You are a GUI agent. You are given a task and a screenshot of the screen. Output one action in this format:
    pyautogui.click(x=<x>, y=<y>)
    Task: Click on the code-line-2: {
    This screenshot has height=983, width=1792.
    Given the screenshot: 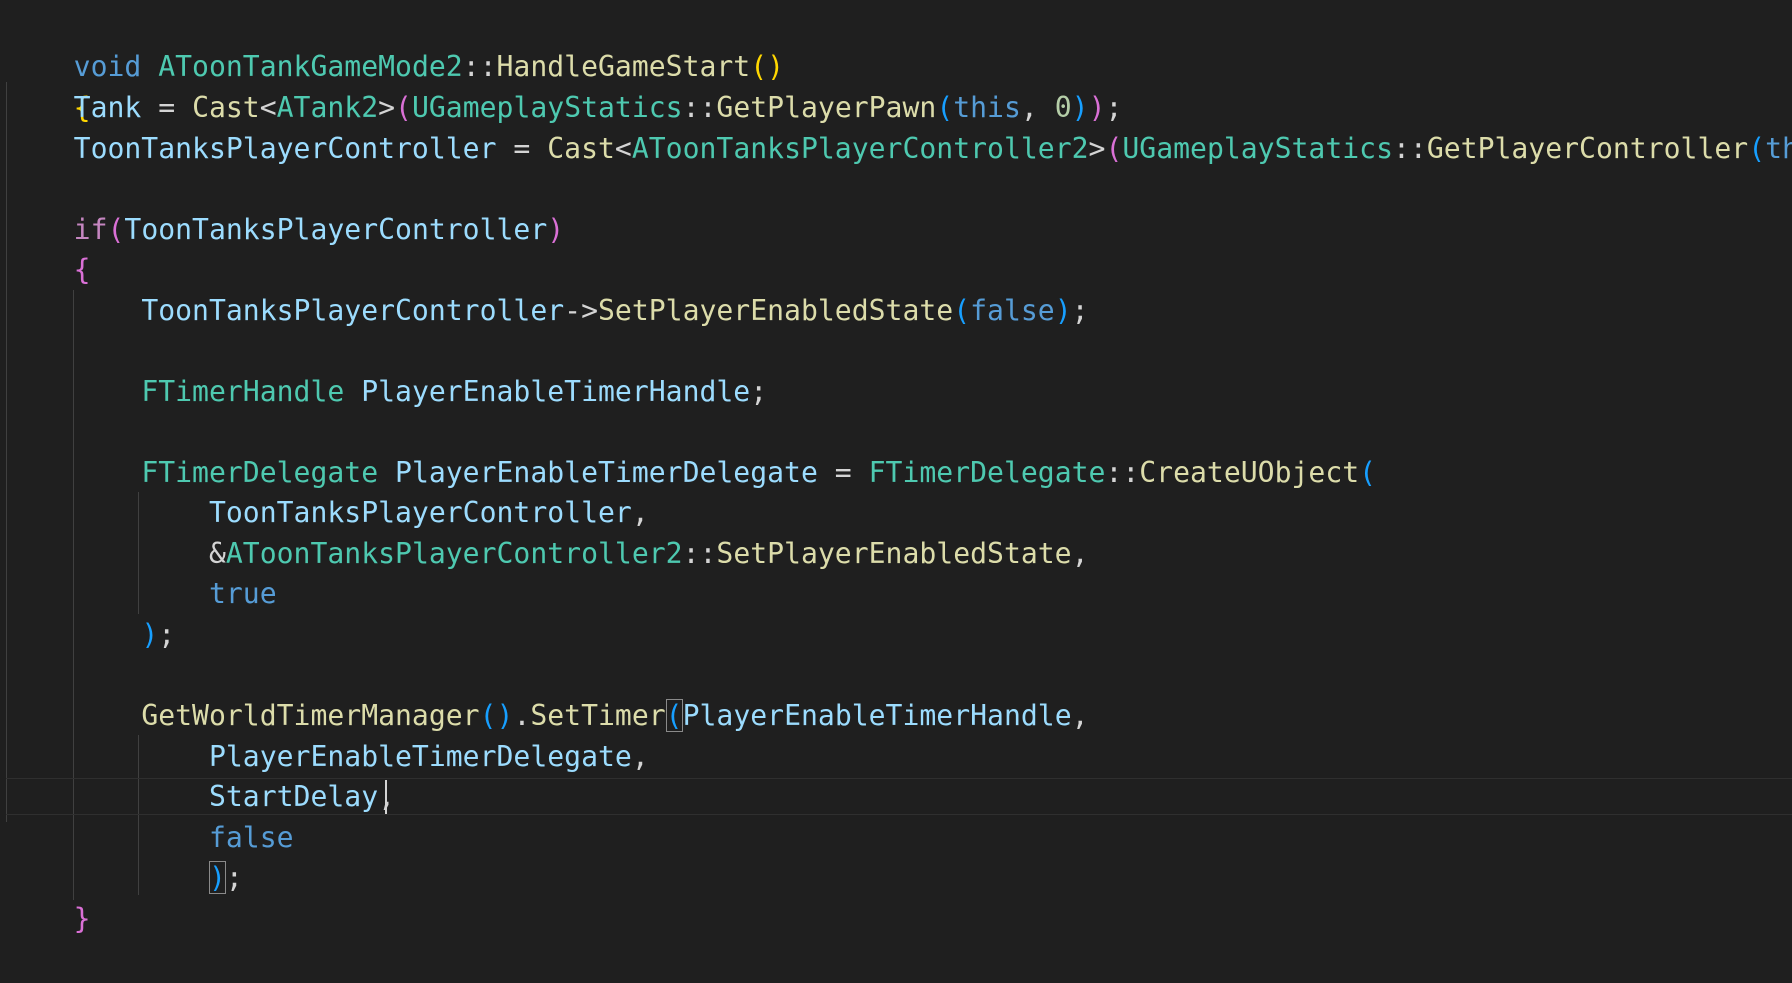 What is the action you would take?
    pyautogui.click(x=48, y=86)
    